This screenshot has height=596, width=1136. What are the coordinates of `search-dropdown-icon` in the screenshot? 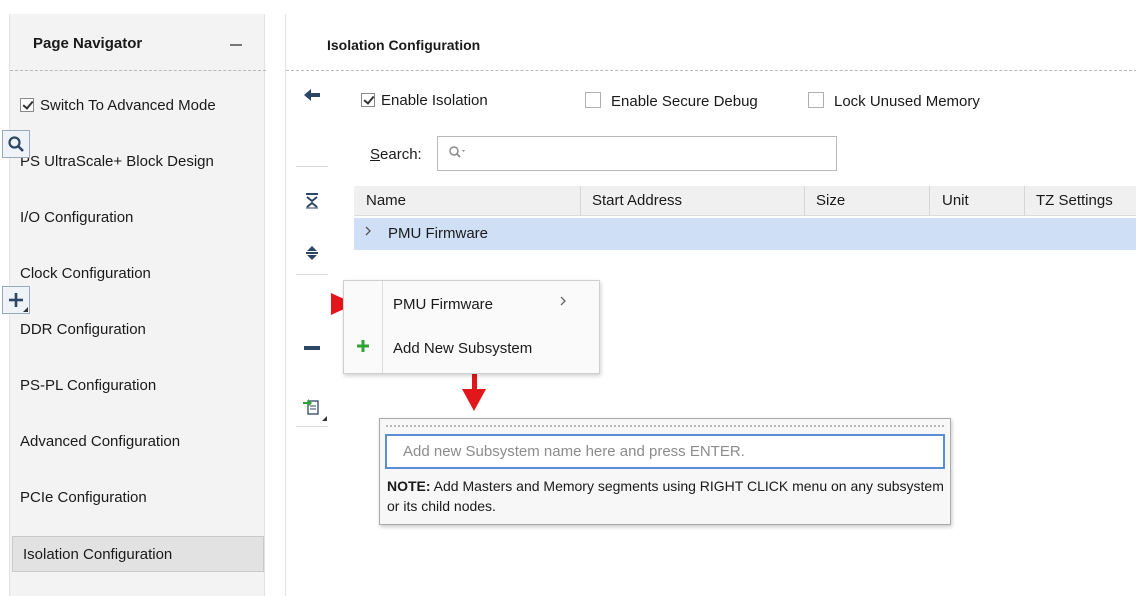 It's located at (458, 153).